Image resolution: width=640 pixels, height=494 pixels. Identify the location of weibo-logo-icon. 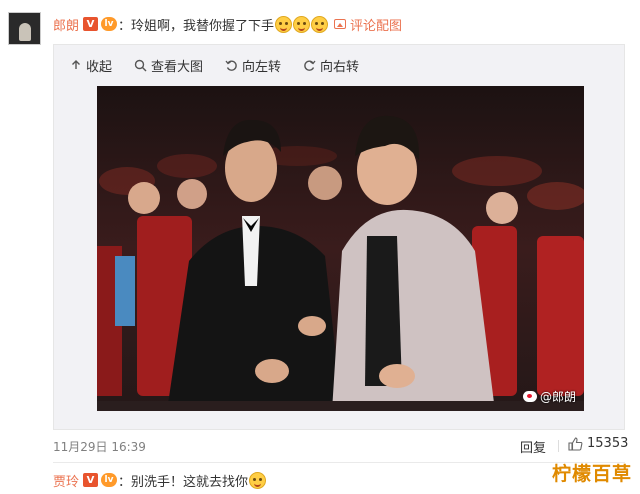
(529, 396).